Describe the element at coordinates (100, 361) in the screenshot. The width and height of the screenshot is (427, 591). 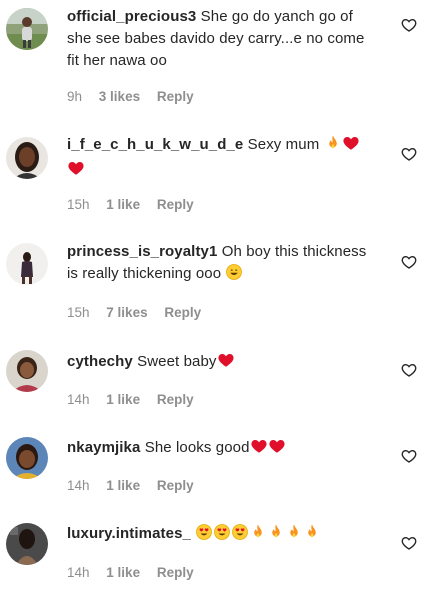
I see `comment-username: cythechy` at that location.